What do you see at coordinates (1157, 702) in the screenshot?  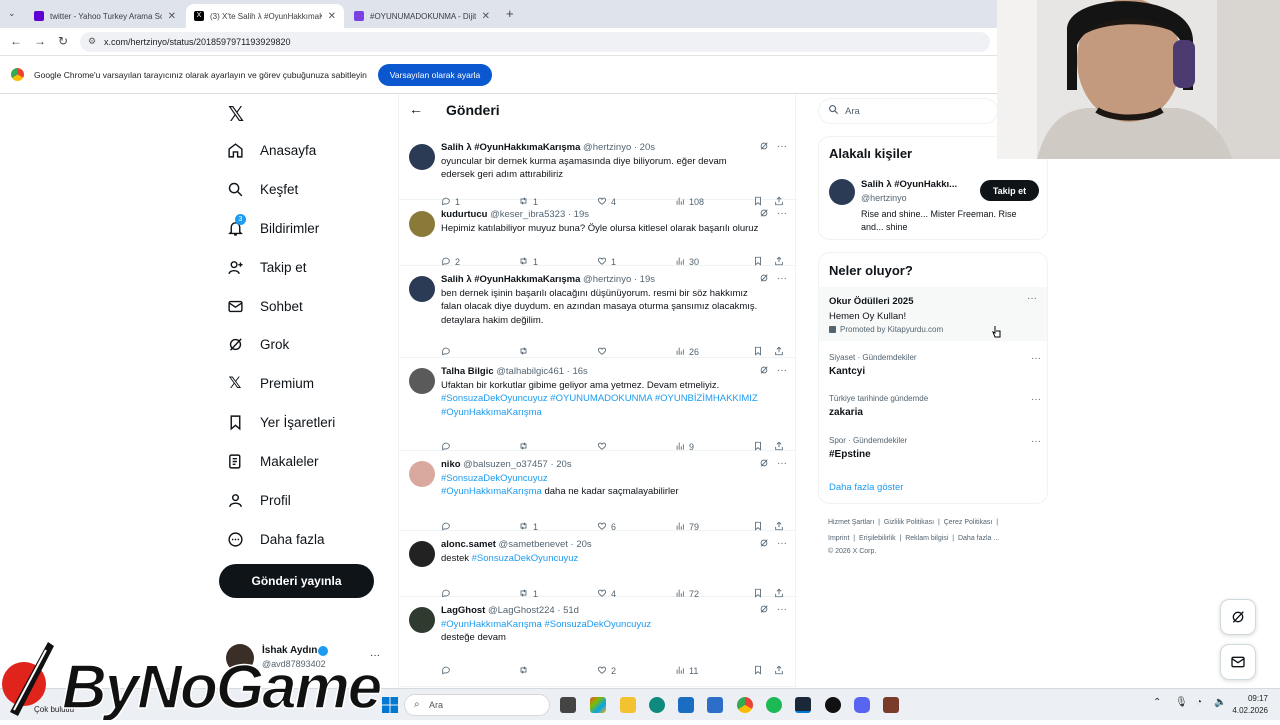 I see `tray-chevron-icon: ⌃` at bounding box center [1157, 702].